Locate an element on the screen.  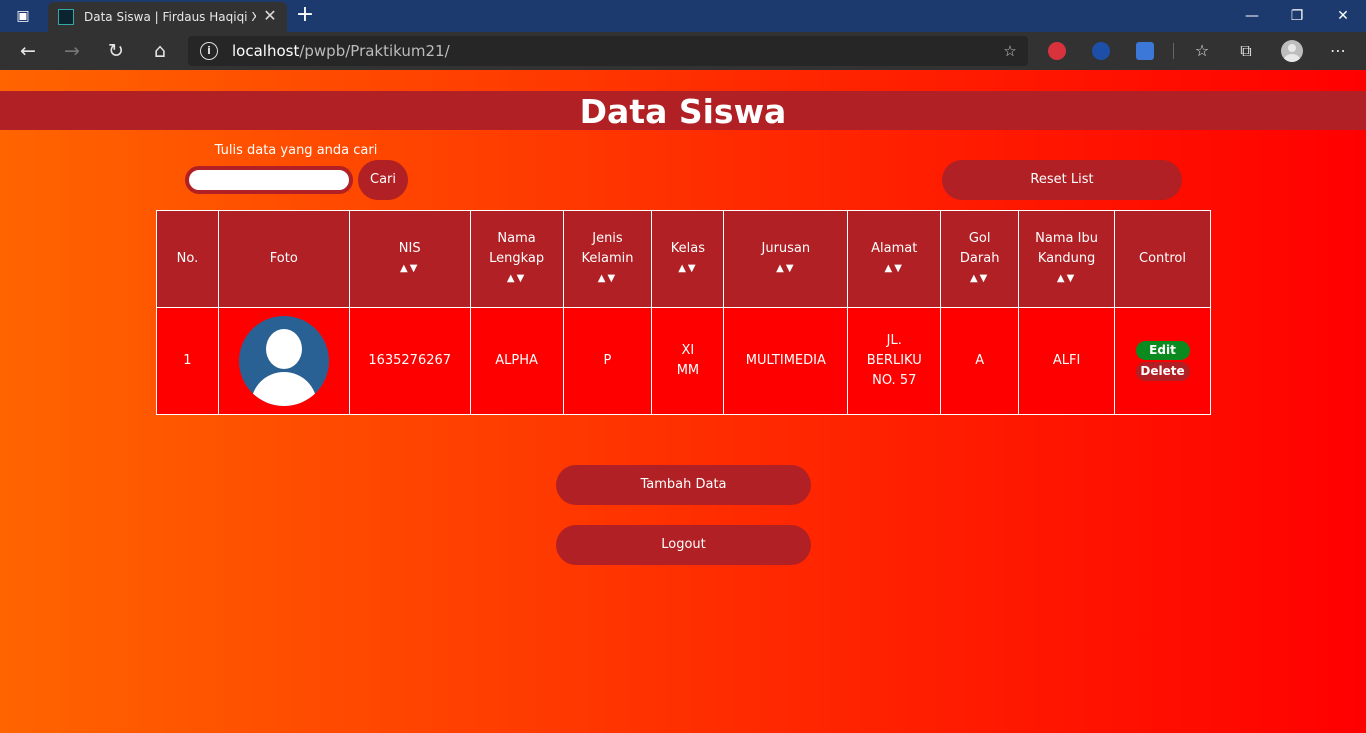
header-nama-lengkap: Nama Lengkap ▲▼ is located at coordinates (516, 259).